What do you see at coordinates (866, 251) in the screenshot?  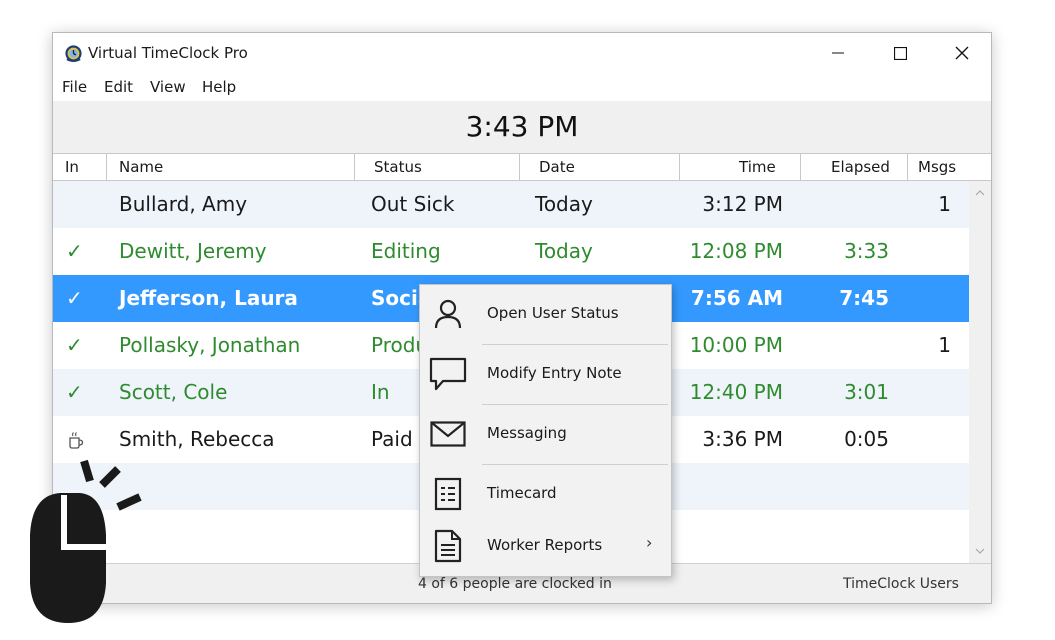 I see `elapsed-cell: 3:33` at bounding box center [866, 251].